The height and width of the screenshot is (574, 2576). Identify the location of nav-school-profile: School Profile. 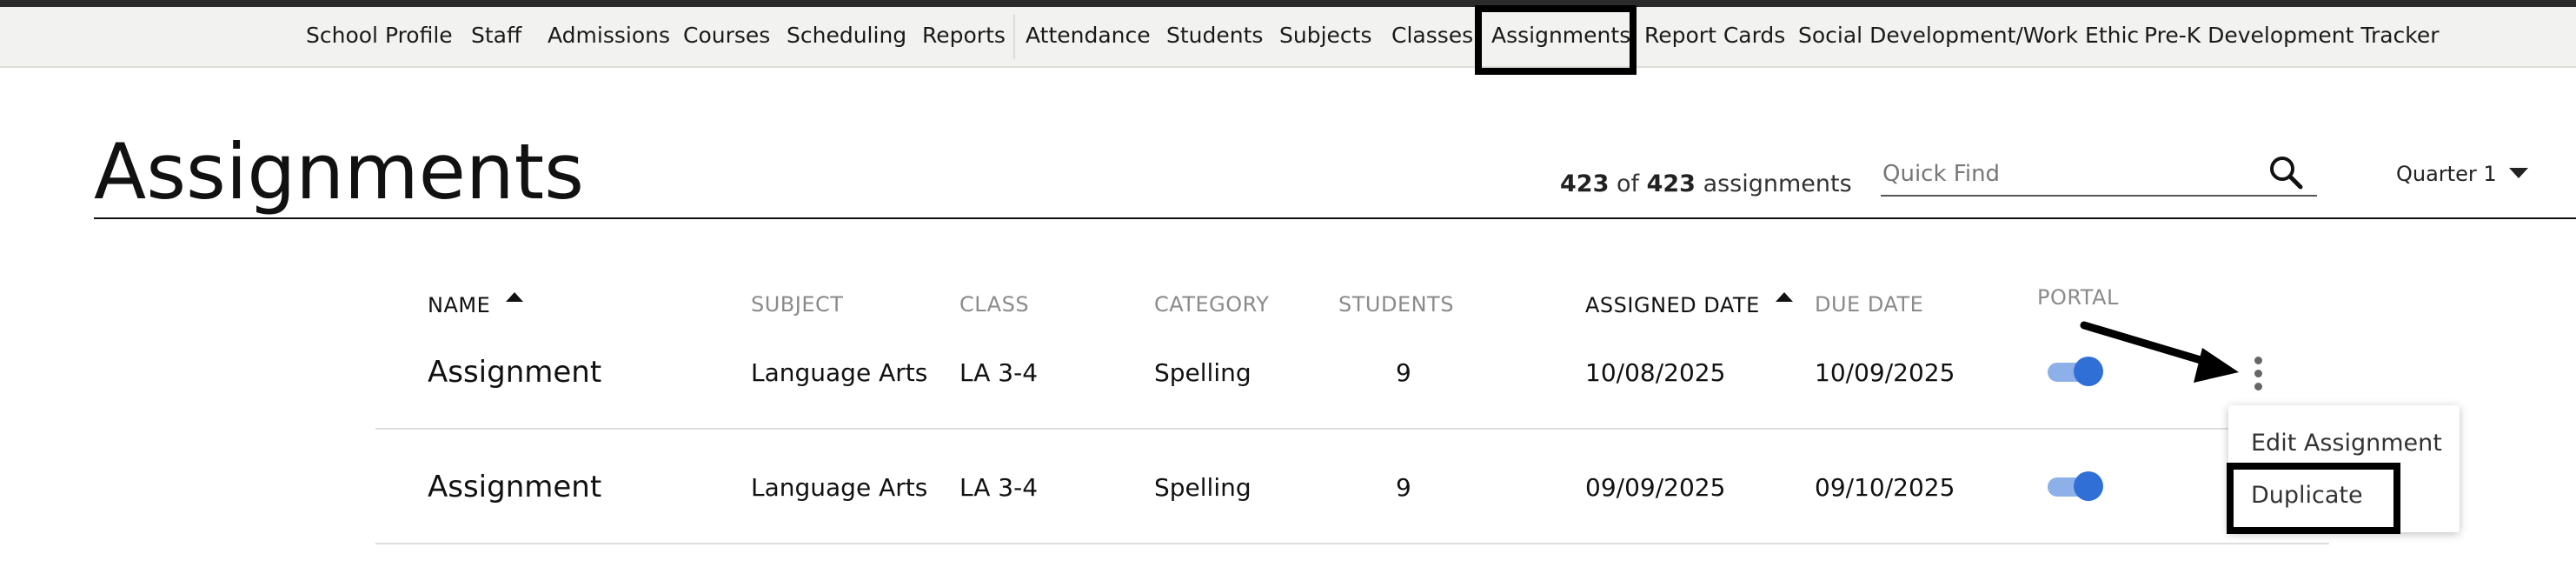
(379, 36).